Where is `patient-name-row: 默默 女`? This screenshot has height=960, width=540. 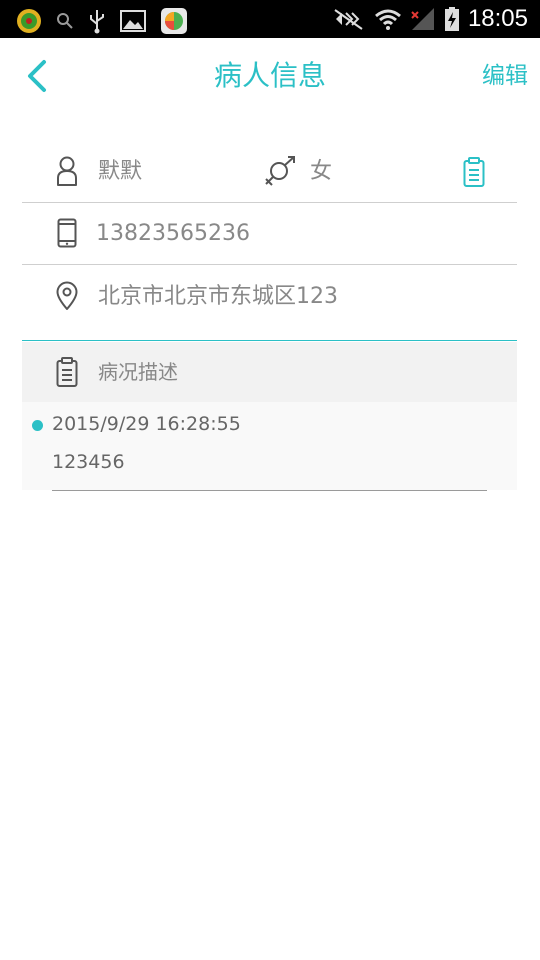
patient-name-row: 默默 女 is located at coordinates (269, 171).